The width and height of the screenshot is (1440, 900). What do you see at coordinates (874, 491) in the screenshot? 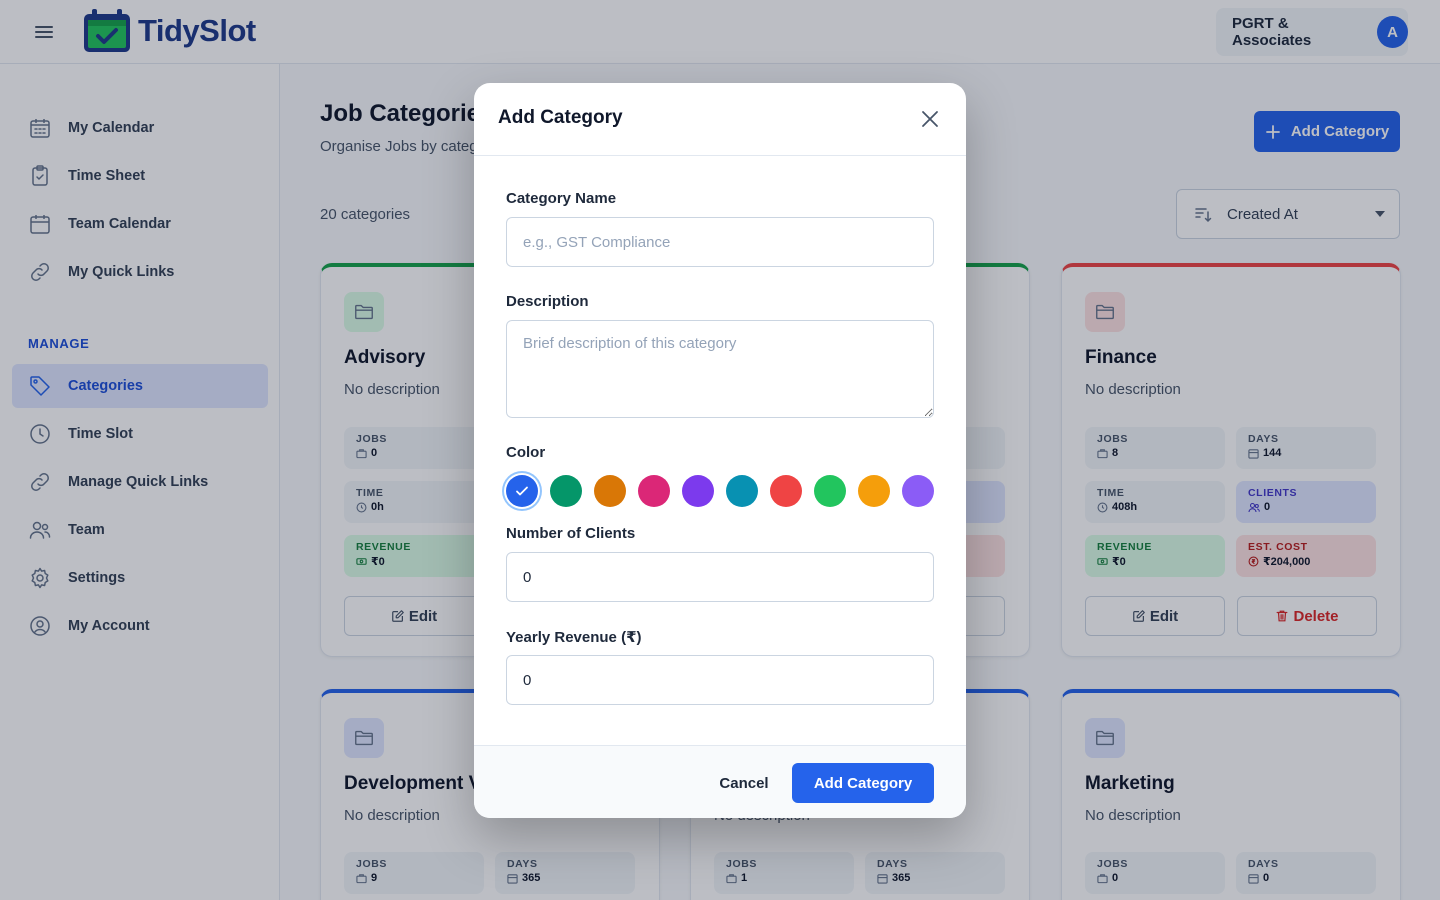
I see `color-swatch-yellow` at bounding box center [874, 491].